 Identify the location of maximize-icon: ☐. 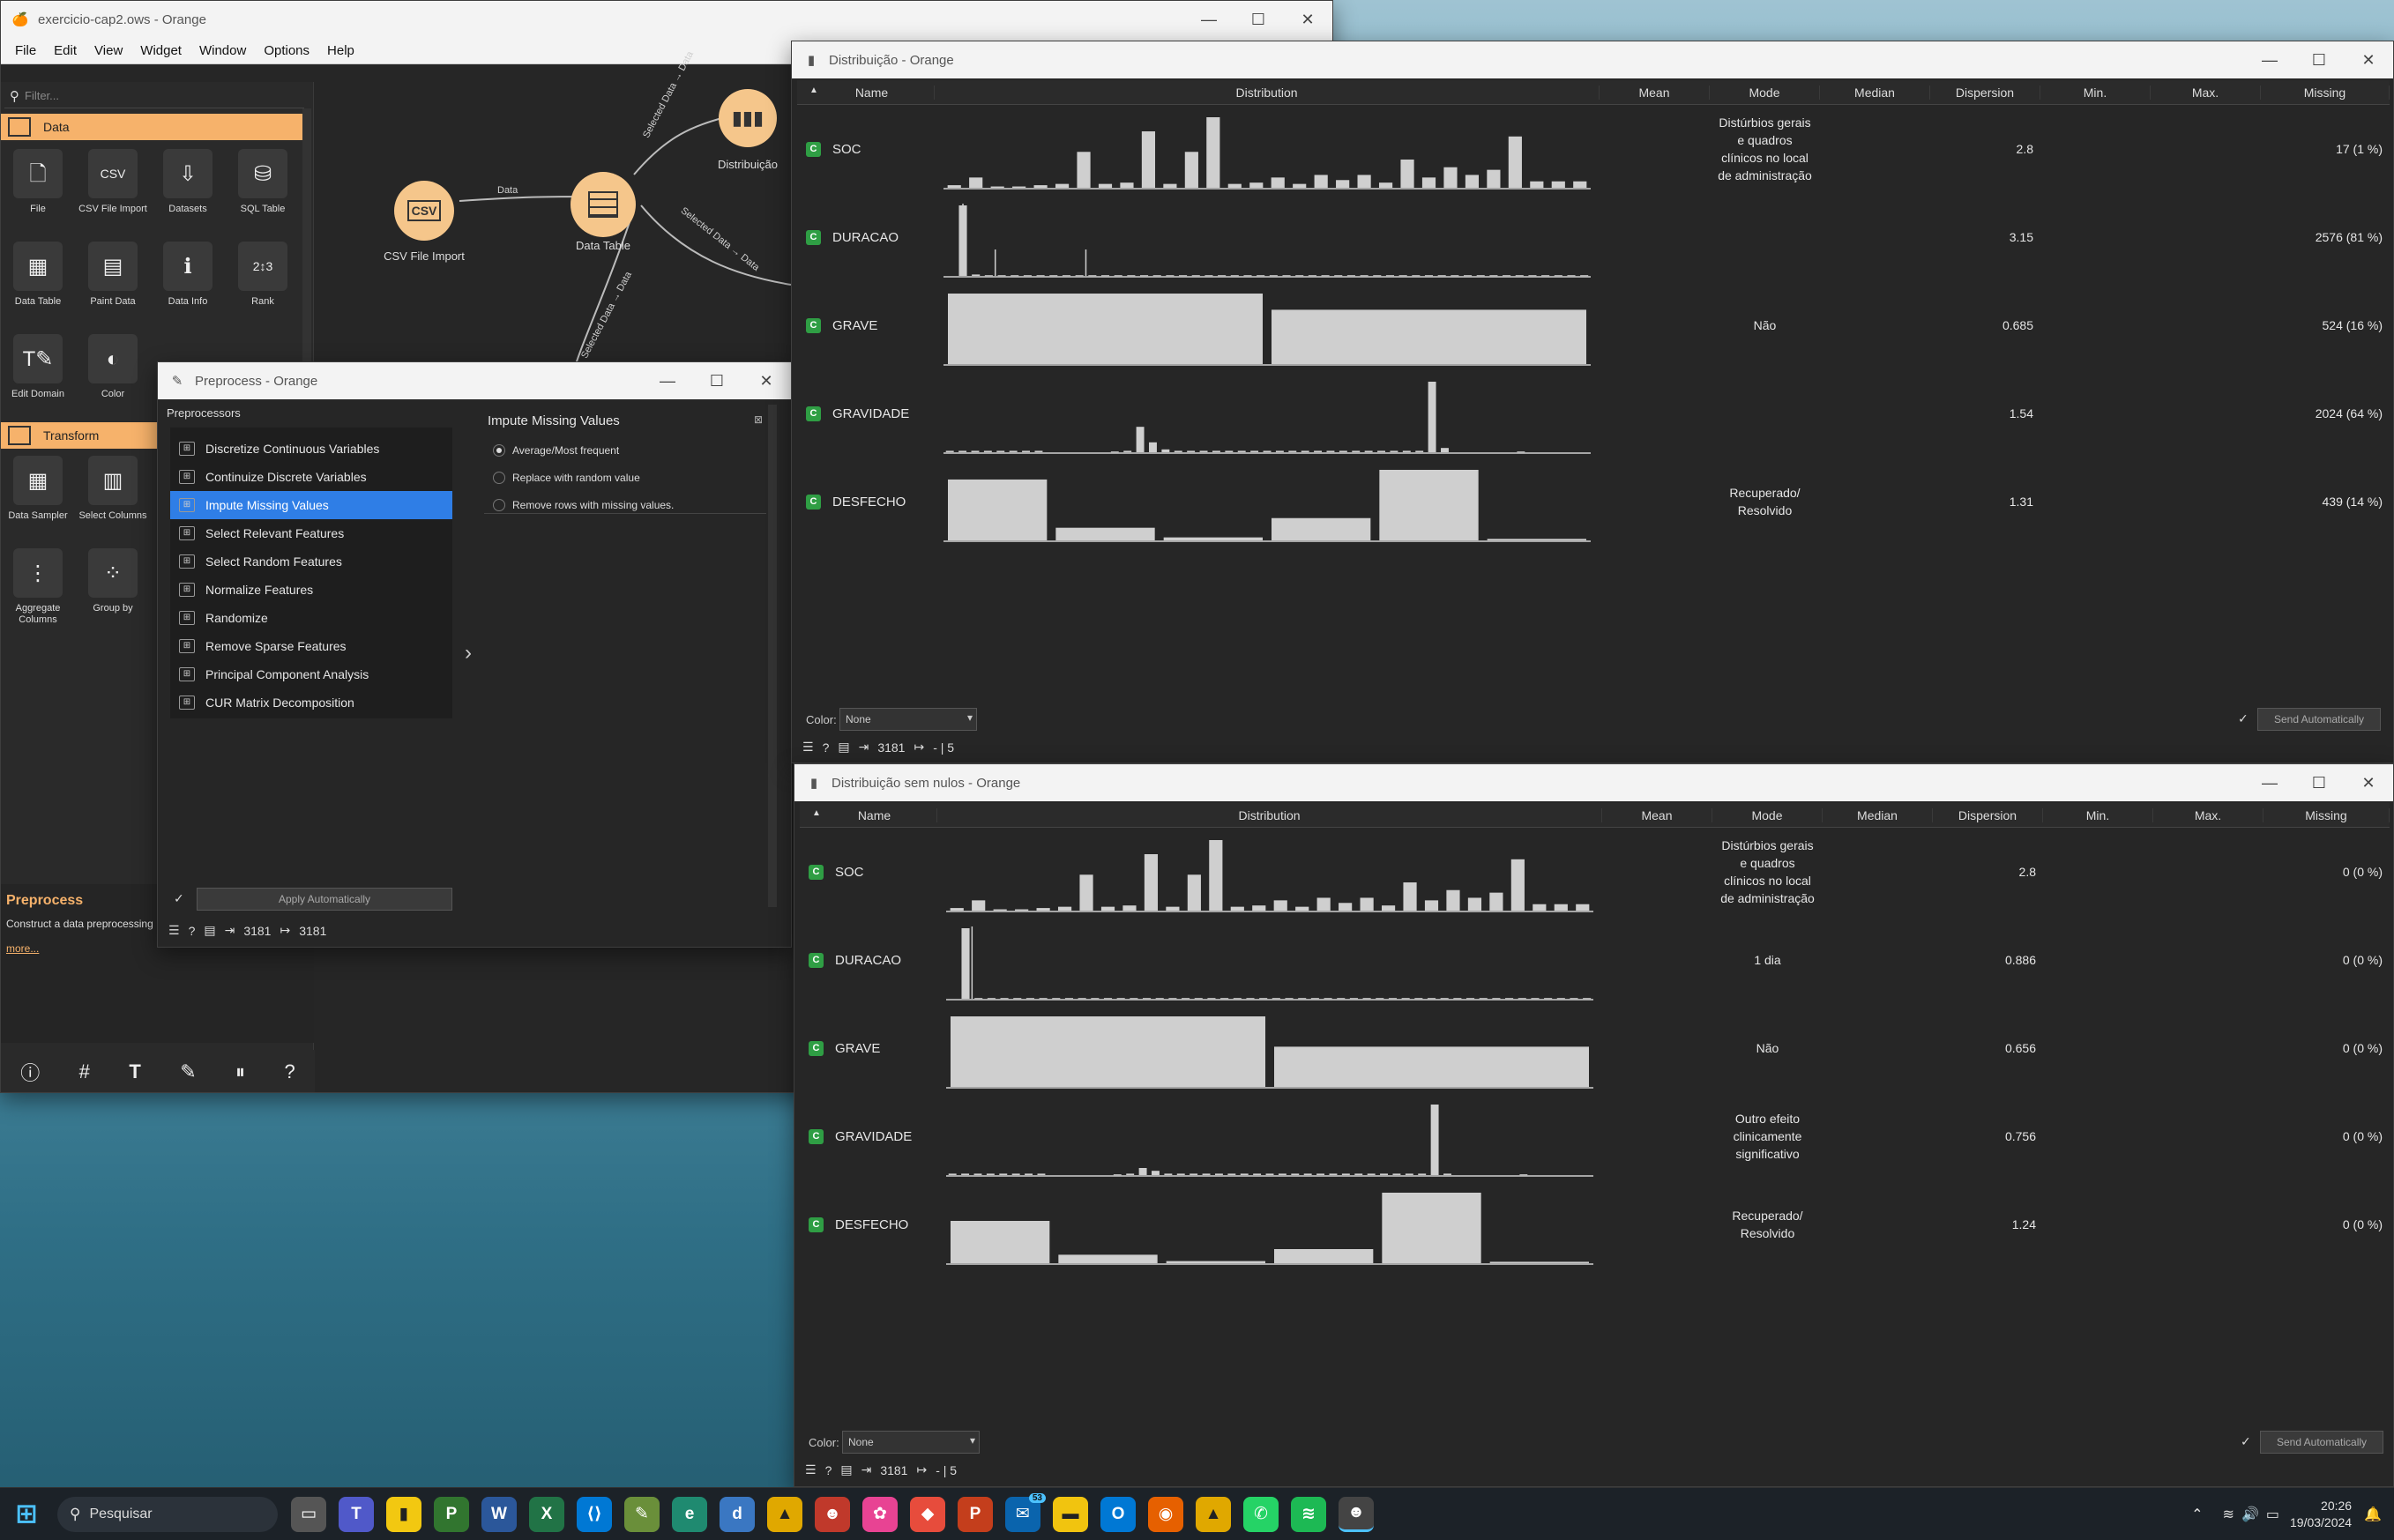
(1258, 19).